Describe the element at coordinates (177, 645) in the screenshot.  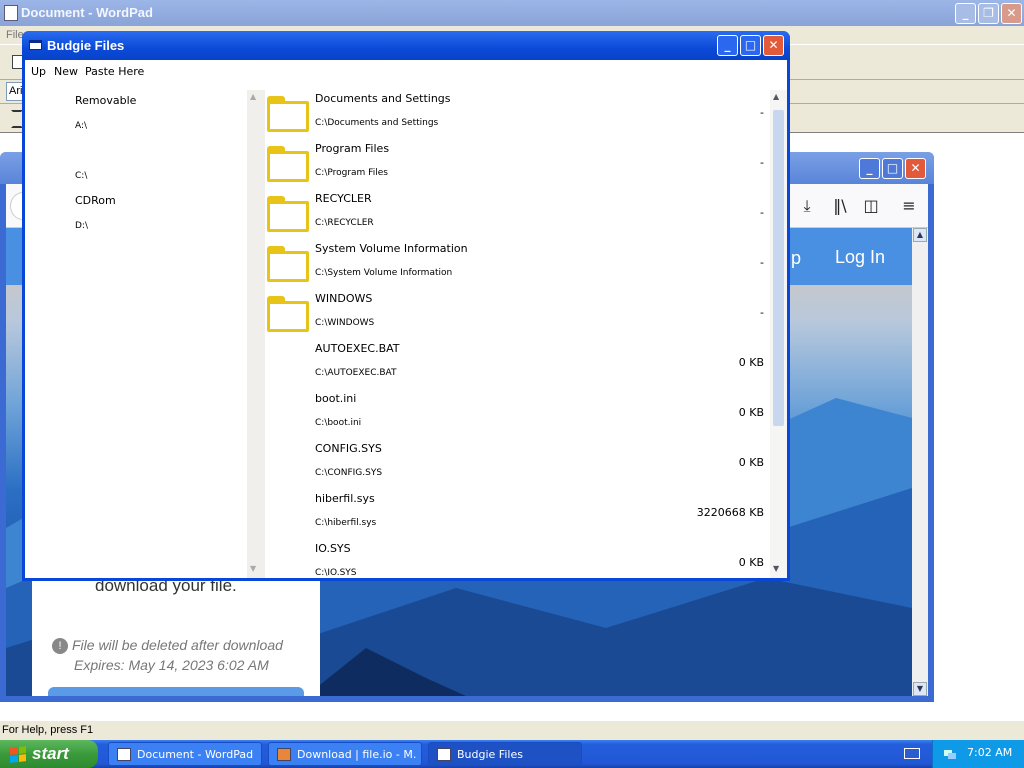
I see `warning-text: File will be deleted after download` at that location.